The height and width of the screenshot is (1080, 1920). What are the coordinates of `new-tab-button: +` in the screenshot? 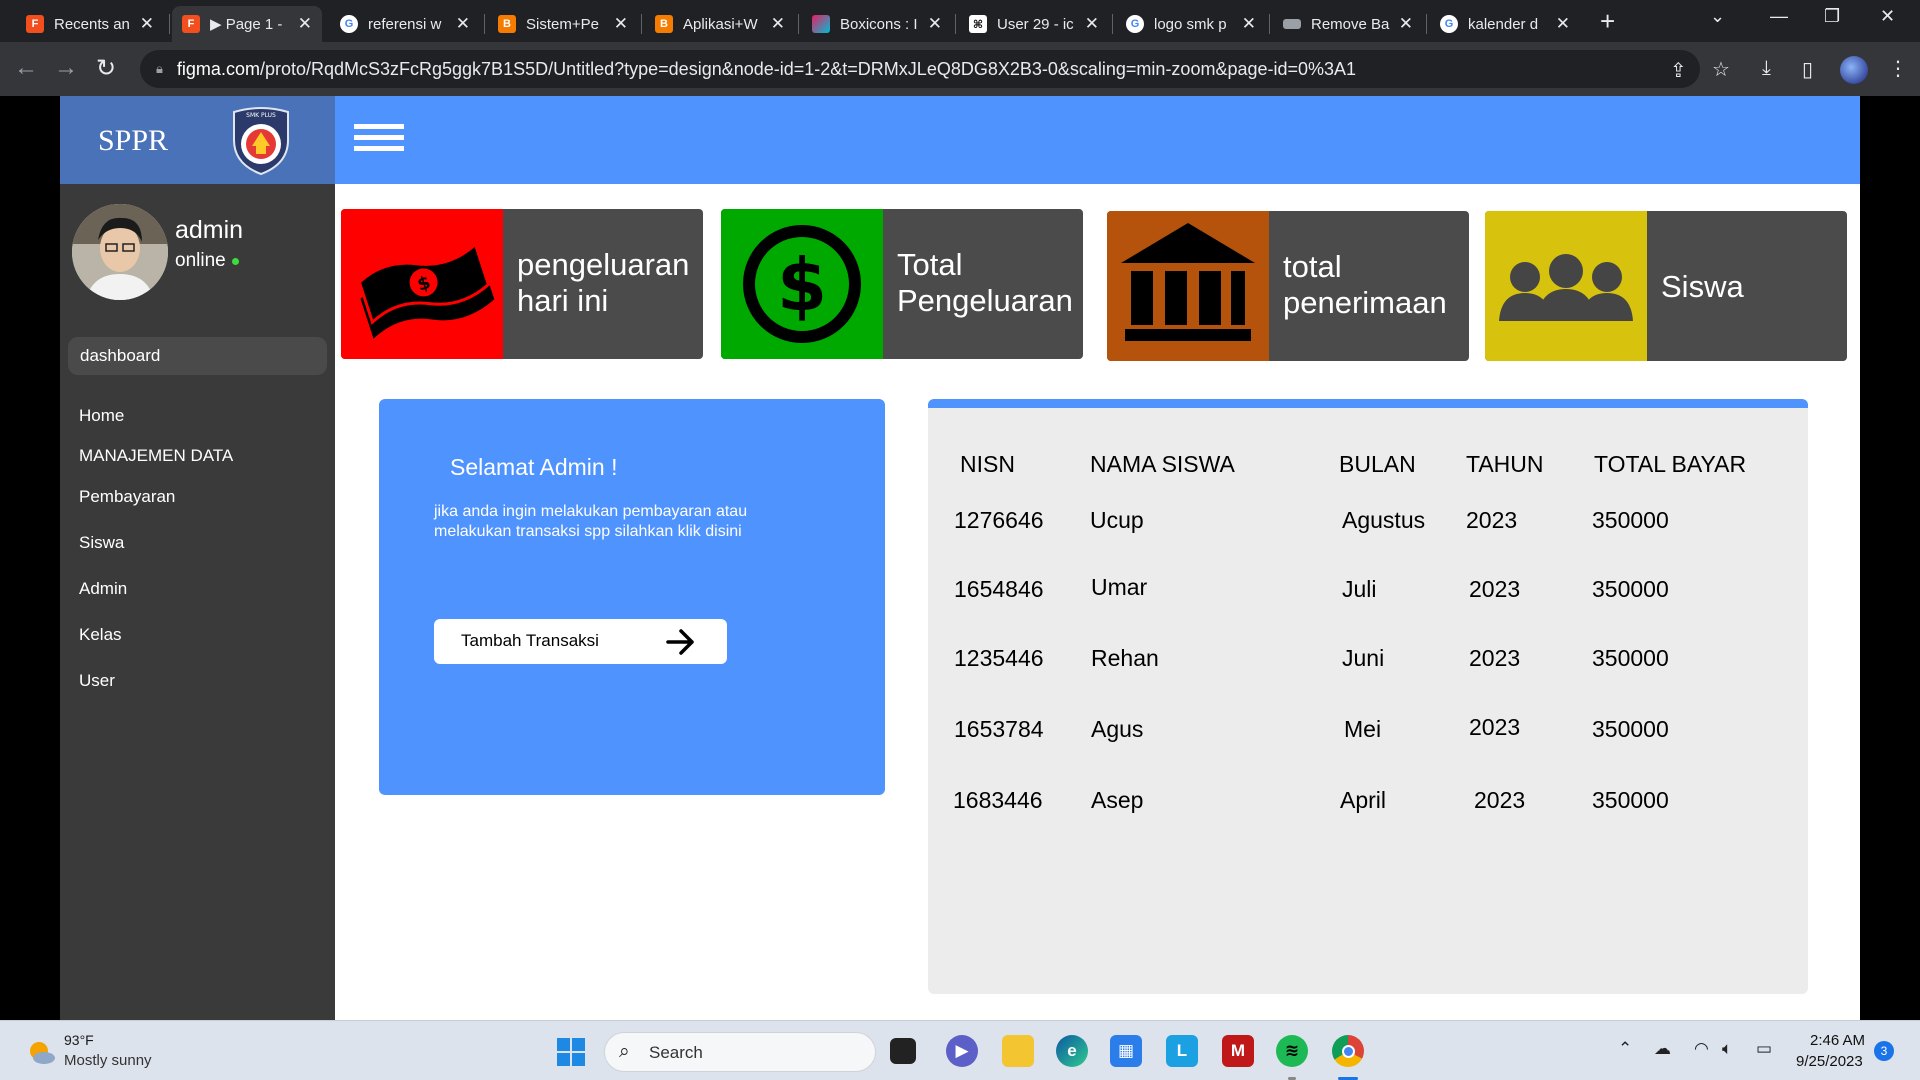 It's located at (1607, 21).